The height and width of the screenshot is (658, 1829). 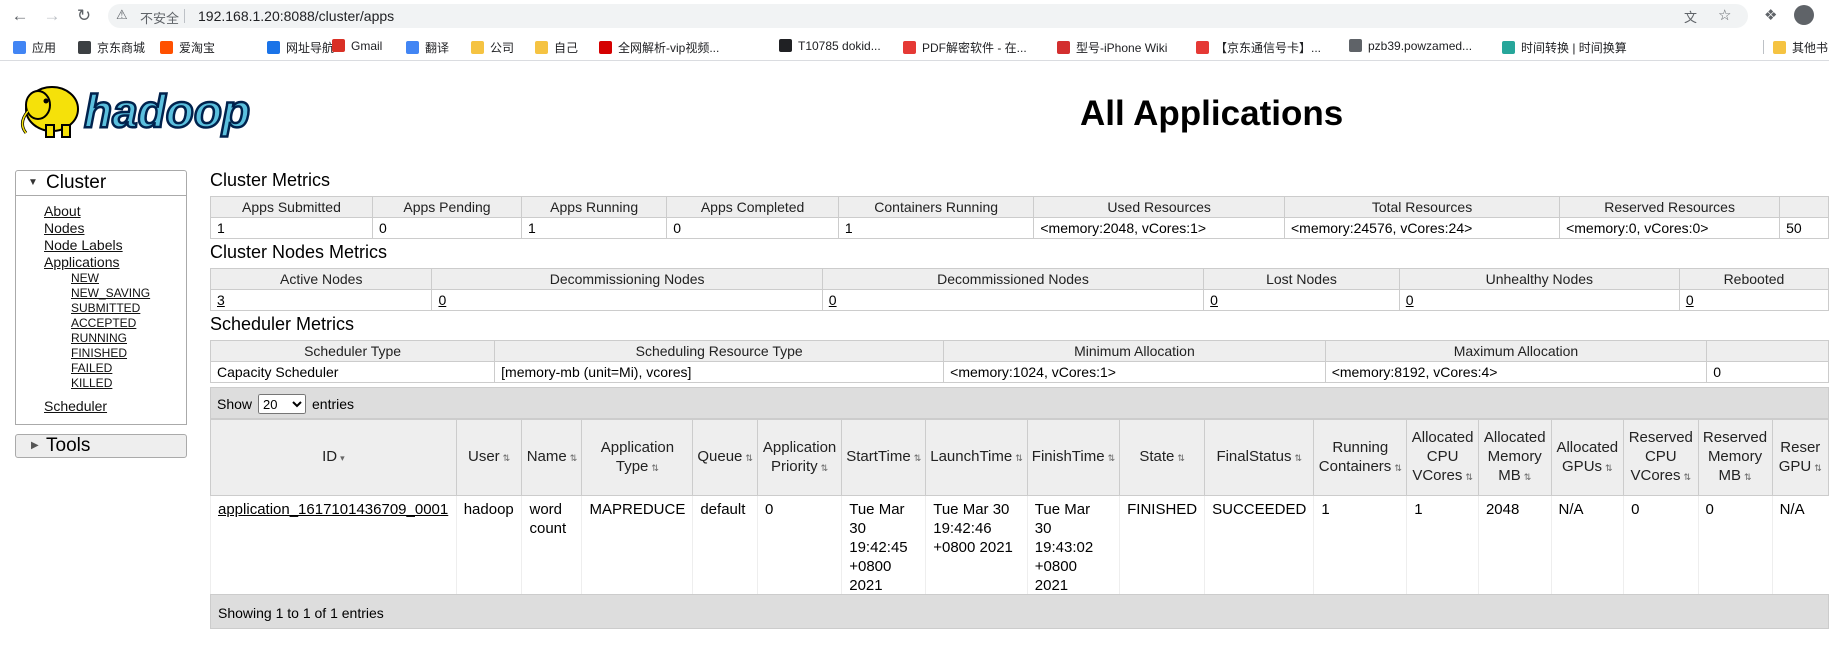 I want to click on back-arrow-icon: ←, so click(x=20, y=16).